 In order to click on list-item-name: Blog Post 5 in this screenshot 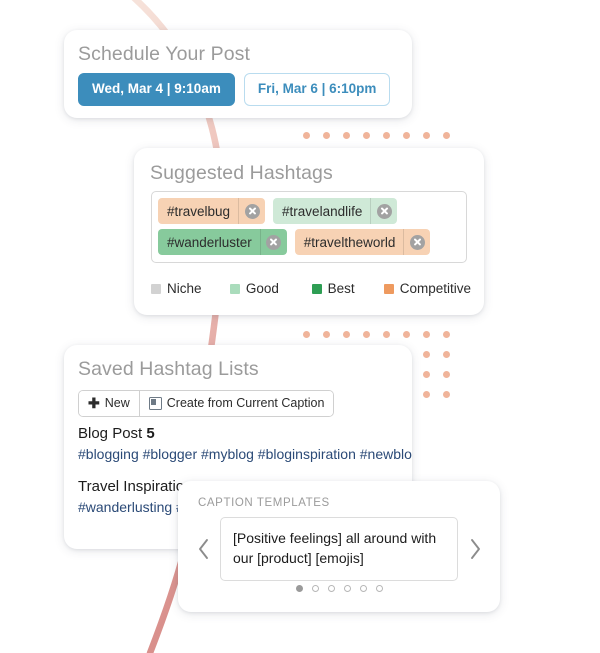, I will do `click(243, 433)`.